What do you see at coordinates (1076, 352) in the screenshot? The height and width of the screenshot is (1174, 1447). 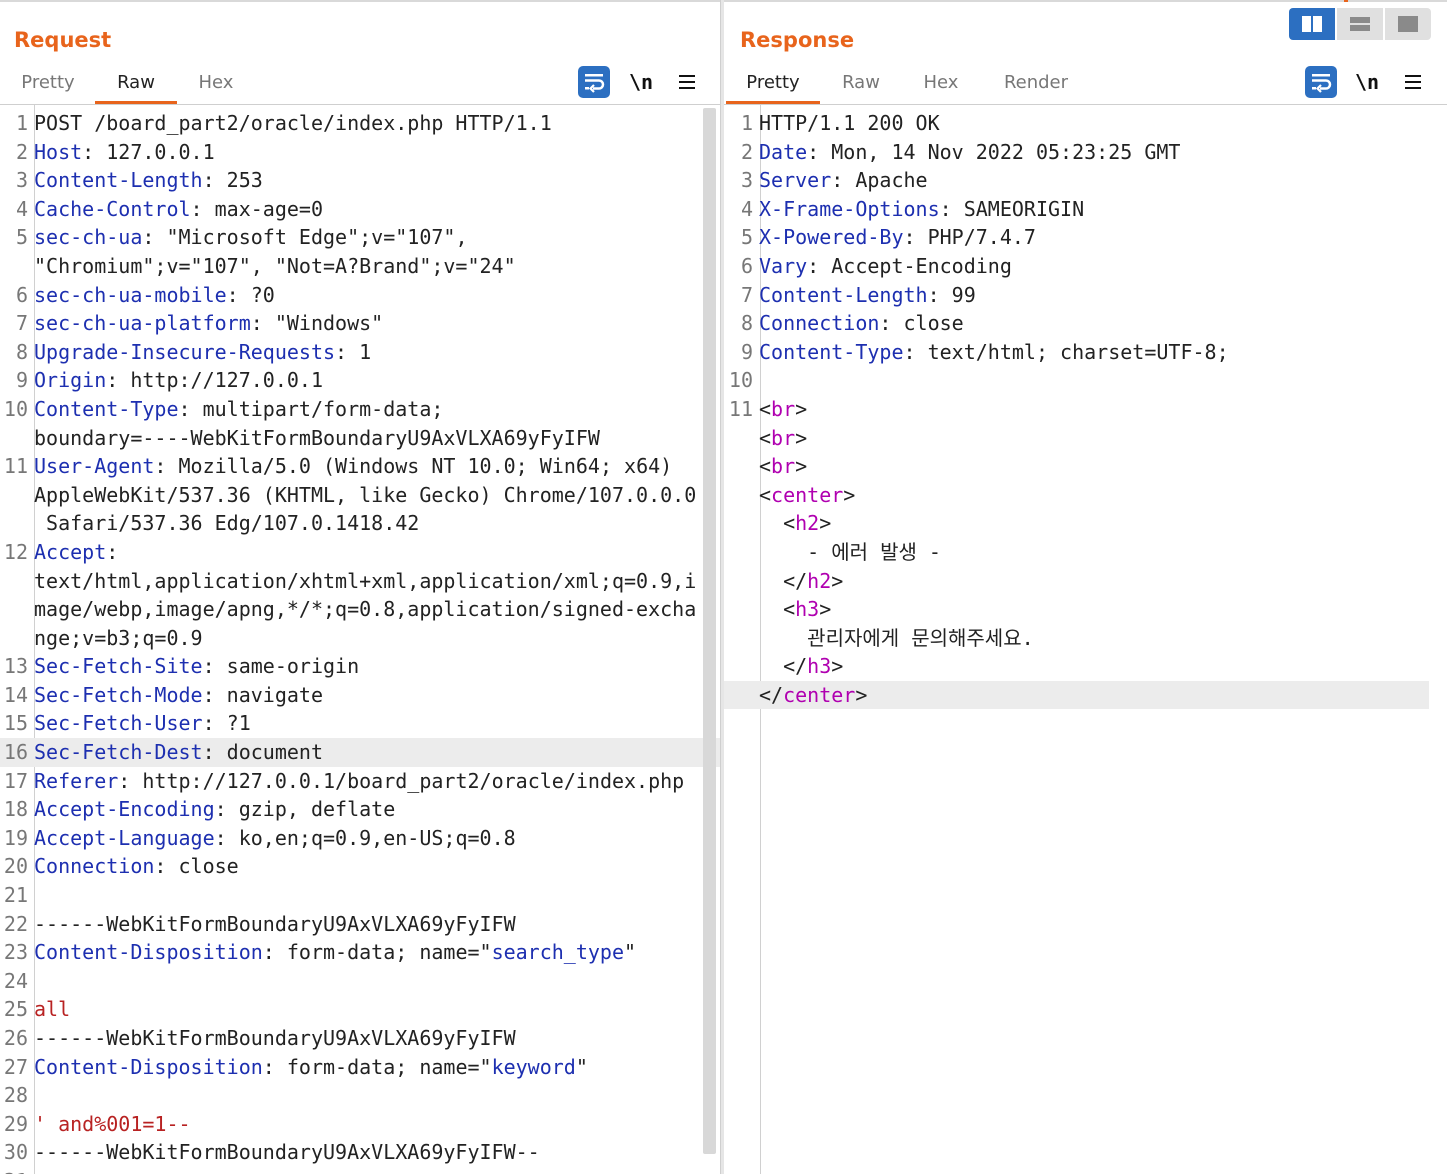 I see `code-line: 9 Content-Type: text/html; charset=UTF-8;` at bounding box center [1076, 352].